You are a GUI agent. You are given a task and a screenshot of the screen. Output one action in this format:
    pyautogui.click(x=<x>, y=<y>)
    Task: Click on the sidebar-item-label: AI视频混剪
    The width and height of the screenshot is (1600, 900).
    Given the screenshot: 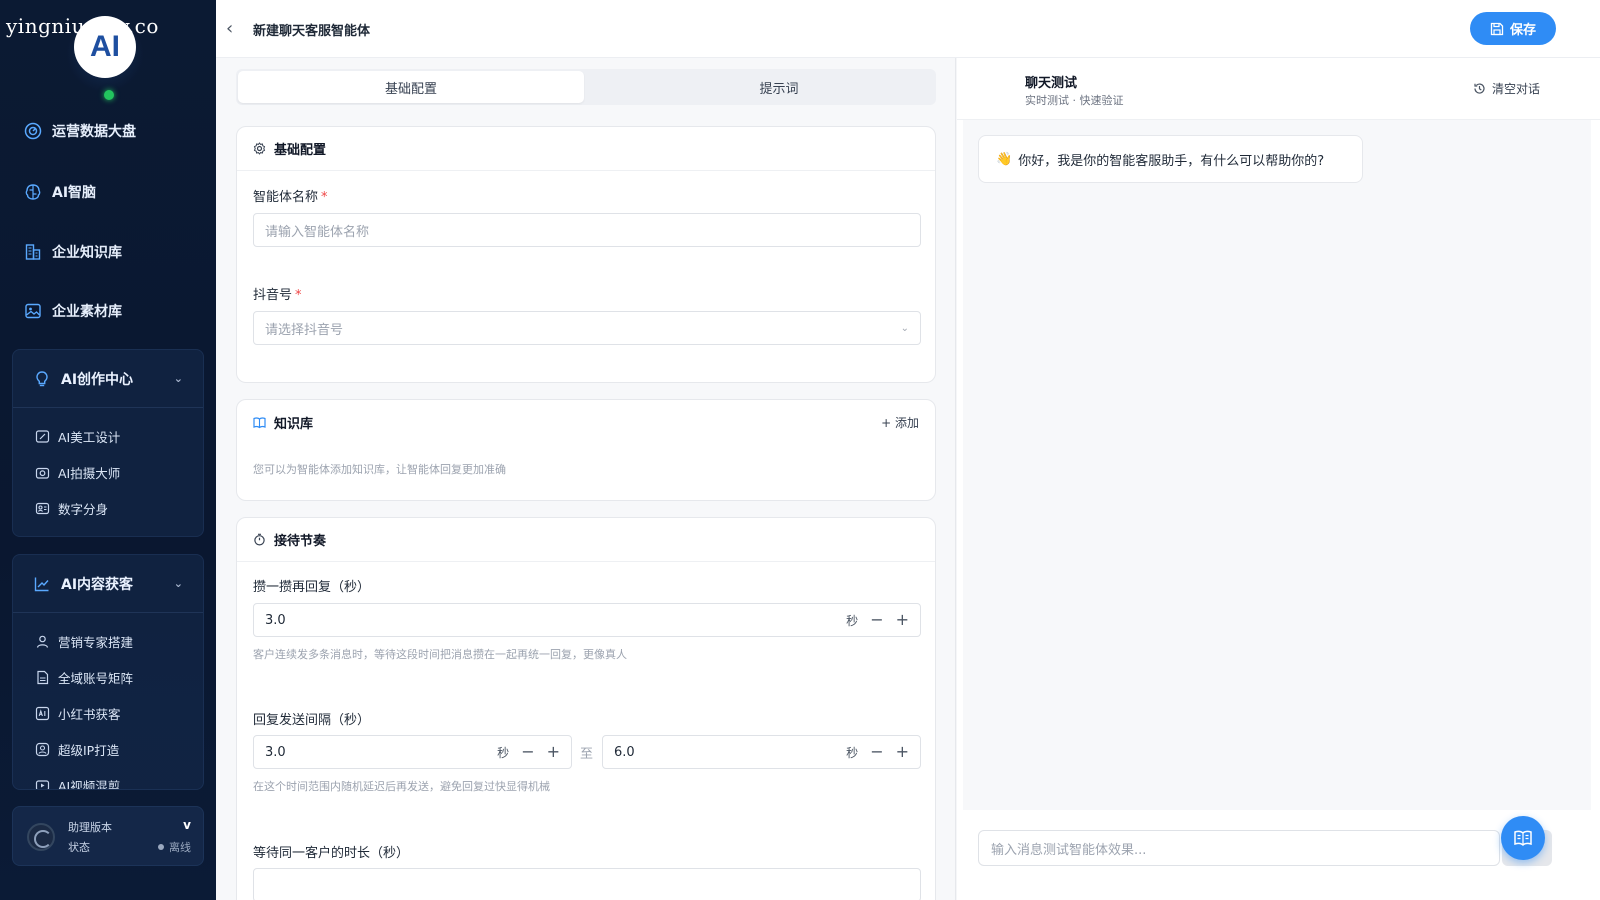 What is the action you would take?
    pyautogui.click(x=89, y=784)
    